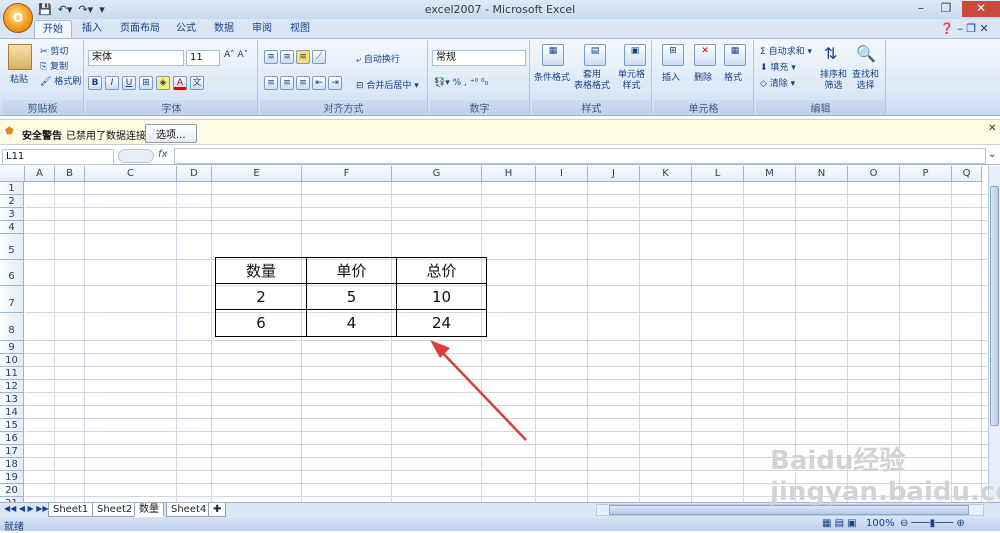 The height and width of the screenshot is (533, 1000). What do you see at coordinates (509, 174) in the screenshot?
I see `column-header-h: H` at bounding box center [509, 174].